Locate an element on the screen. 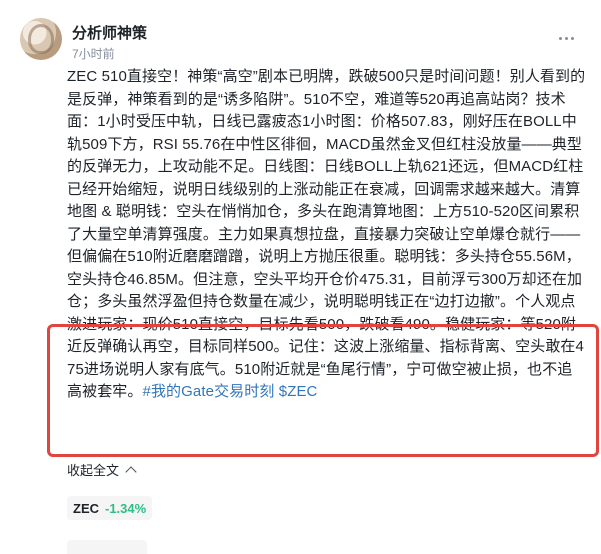  author-name: 分析师神策 is located at coordinates (109, 32).